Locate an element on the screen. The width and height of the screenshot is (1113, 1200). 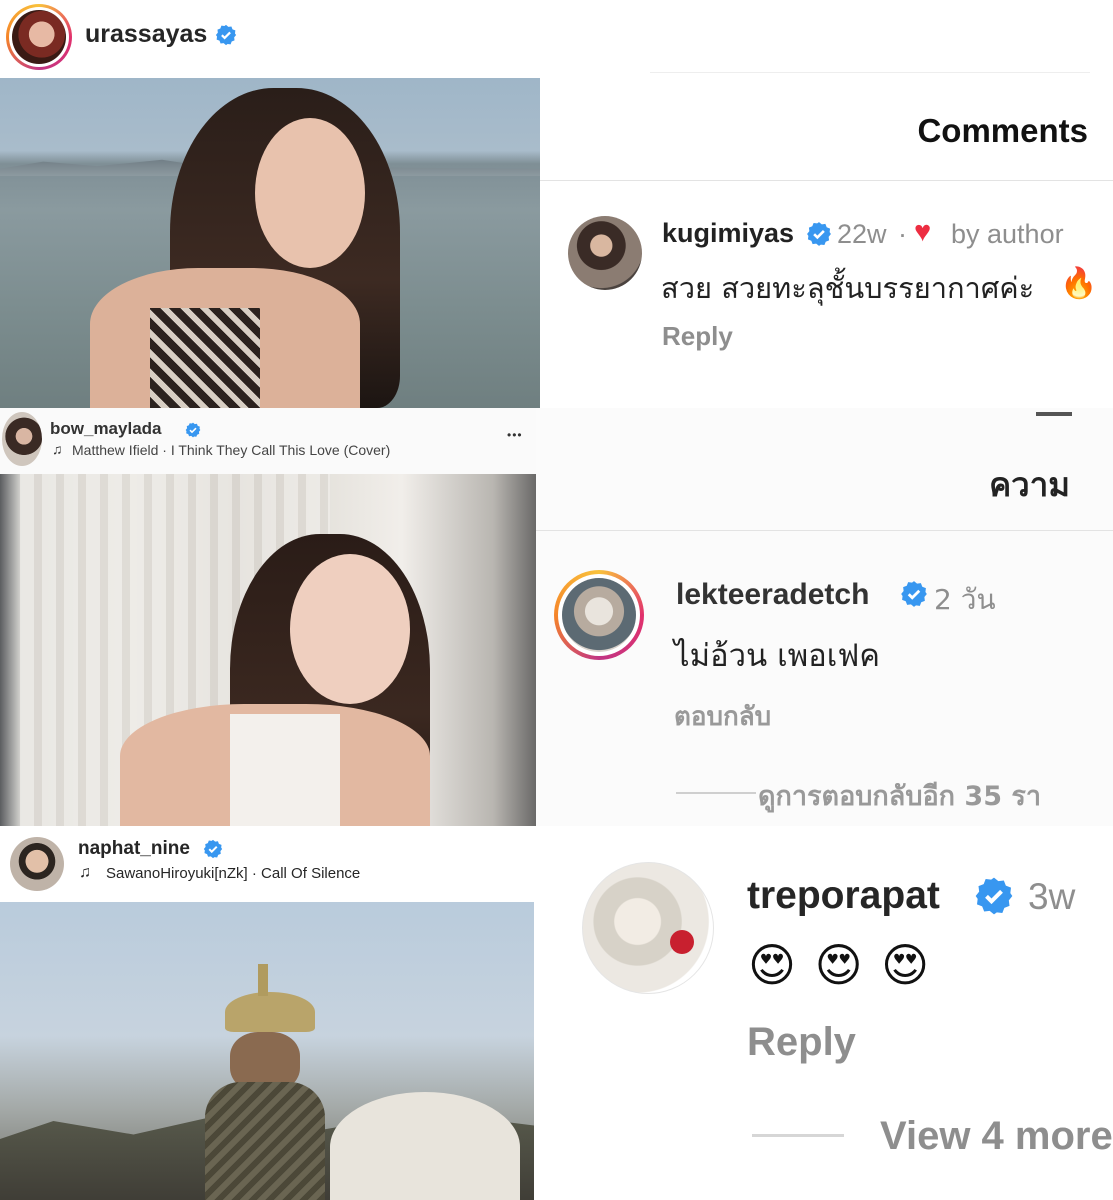
comment-time: 22w is located at coordinates (862, 234).